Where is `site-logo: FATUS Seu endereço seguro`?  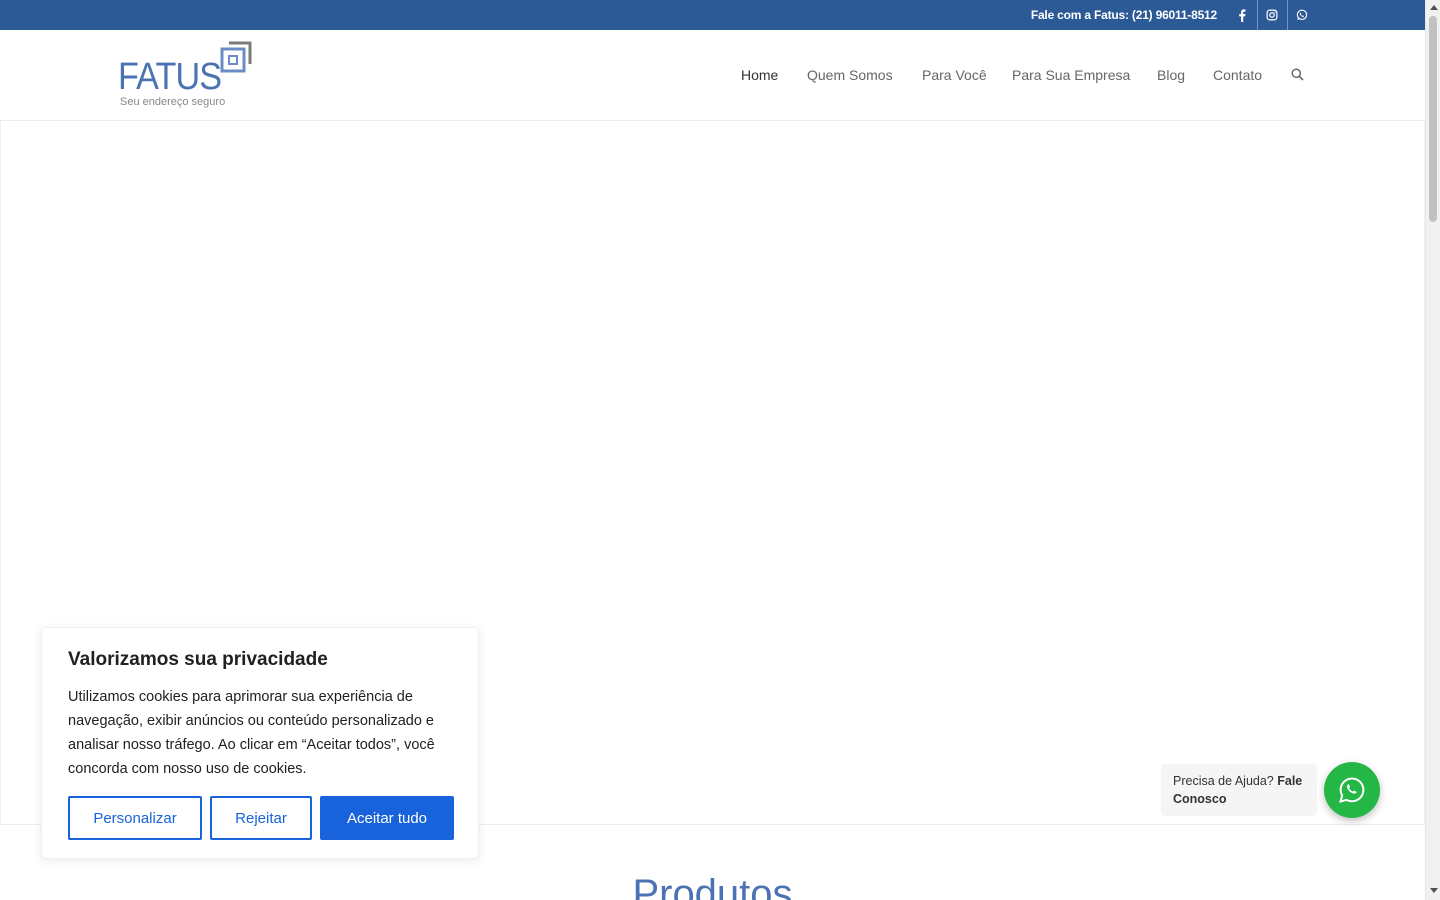 site-logo: FATUS Seu endereço seguro is located at coordinates (188, 75).